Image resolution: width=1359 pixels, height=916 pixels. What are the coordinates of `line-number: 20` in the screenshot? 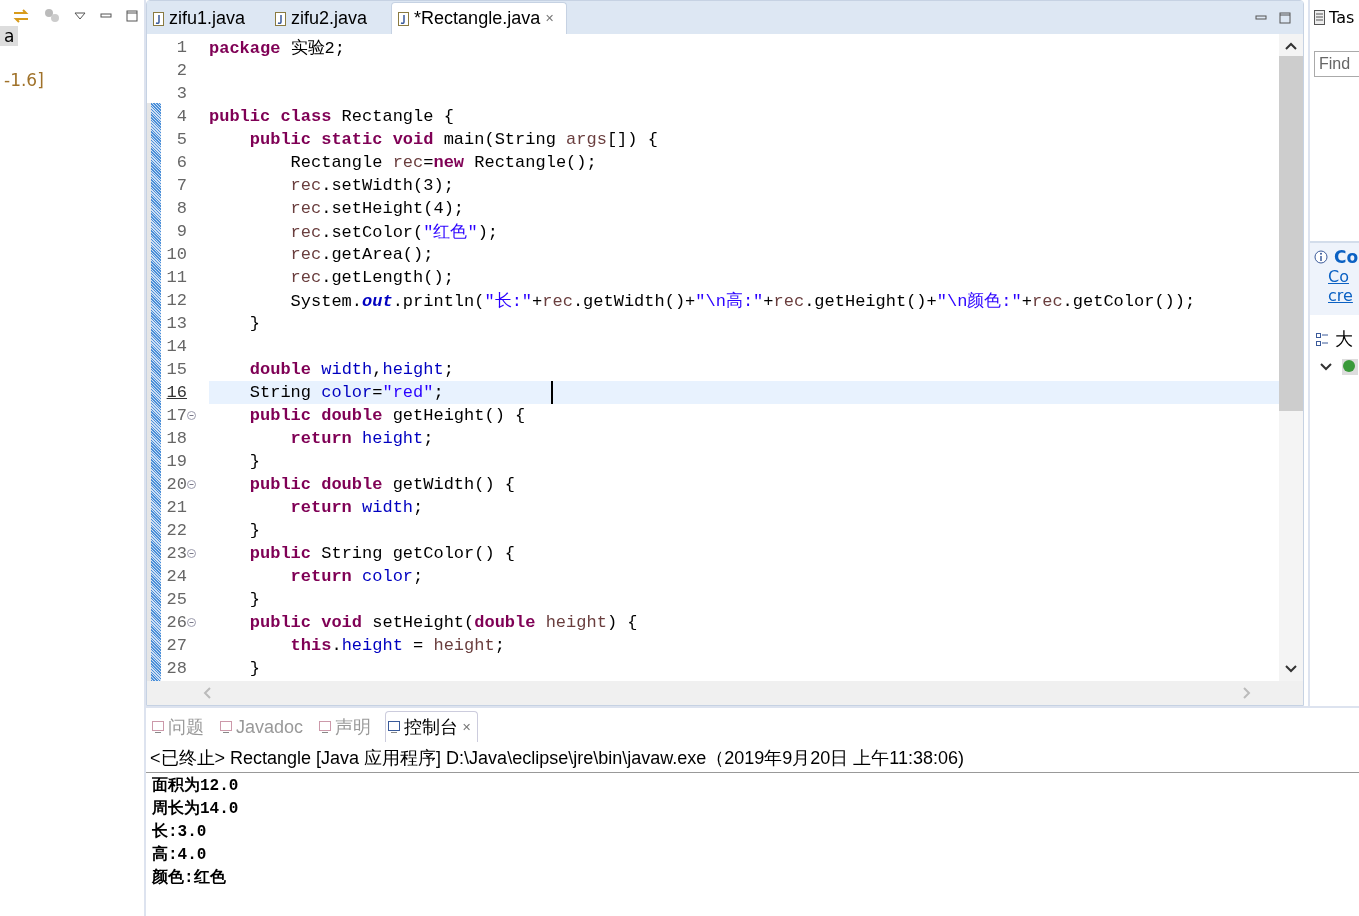 It's located at (176, 484).